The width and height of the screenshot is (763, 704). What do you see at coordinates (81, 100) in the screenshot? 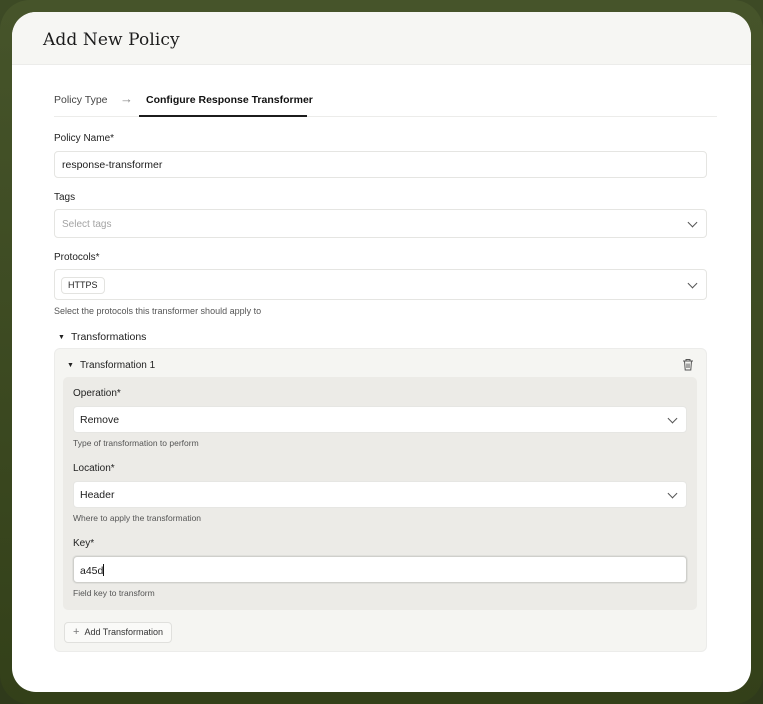
I see `step-policy-type: Policy Type` at bounding box center [81, 100].